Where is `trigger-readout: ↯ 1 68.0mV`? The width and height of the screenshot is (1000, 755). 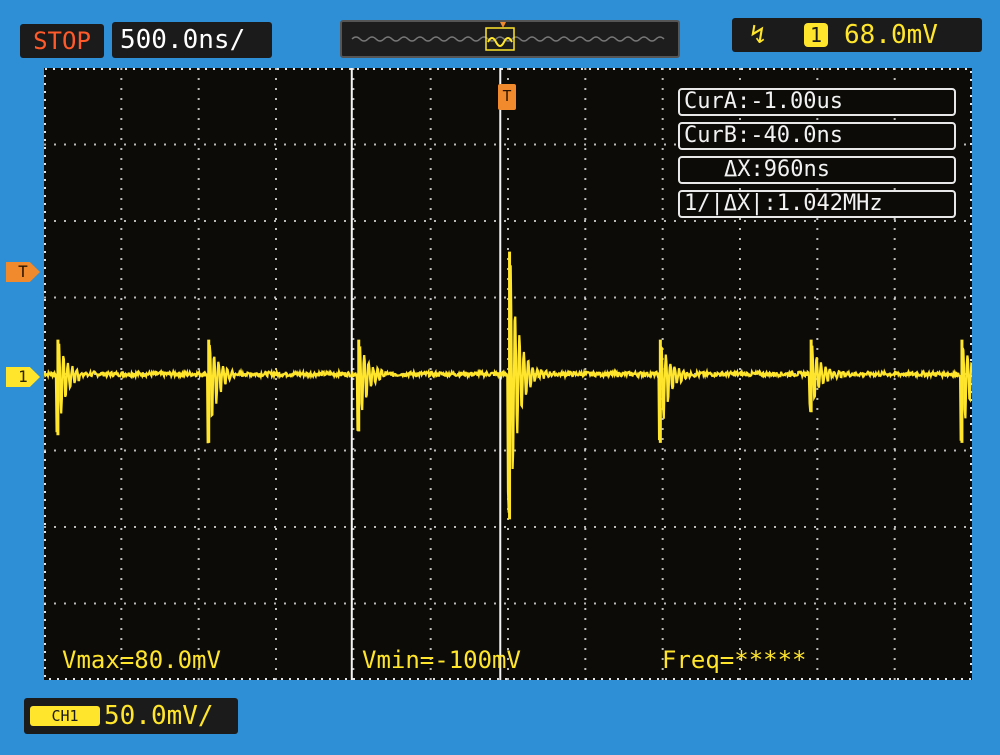 trigger-readout: ↯ 1 68.0mV is located at coordinates (857, 35).